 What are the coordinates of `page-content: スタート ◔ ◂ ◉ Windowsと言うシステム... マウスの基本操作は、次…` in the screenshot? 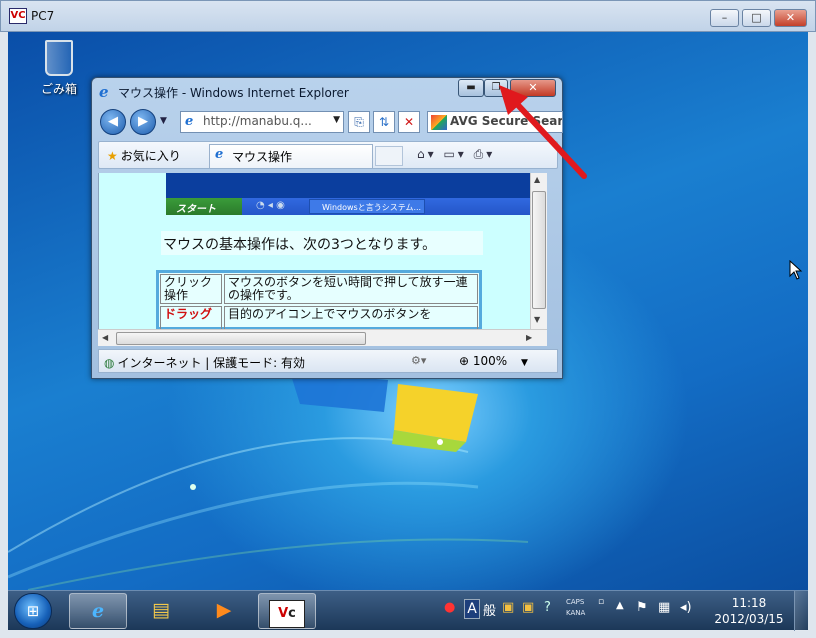 It's located at (322, 251).